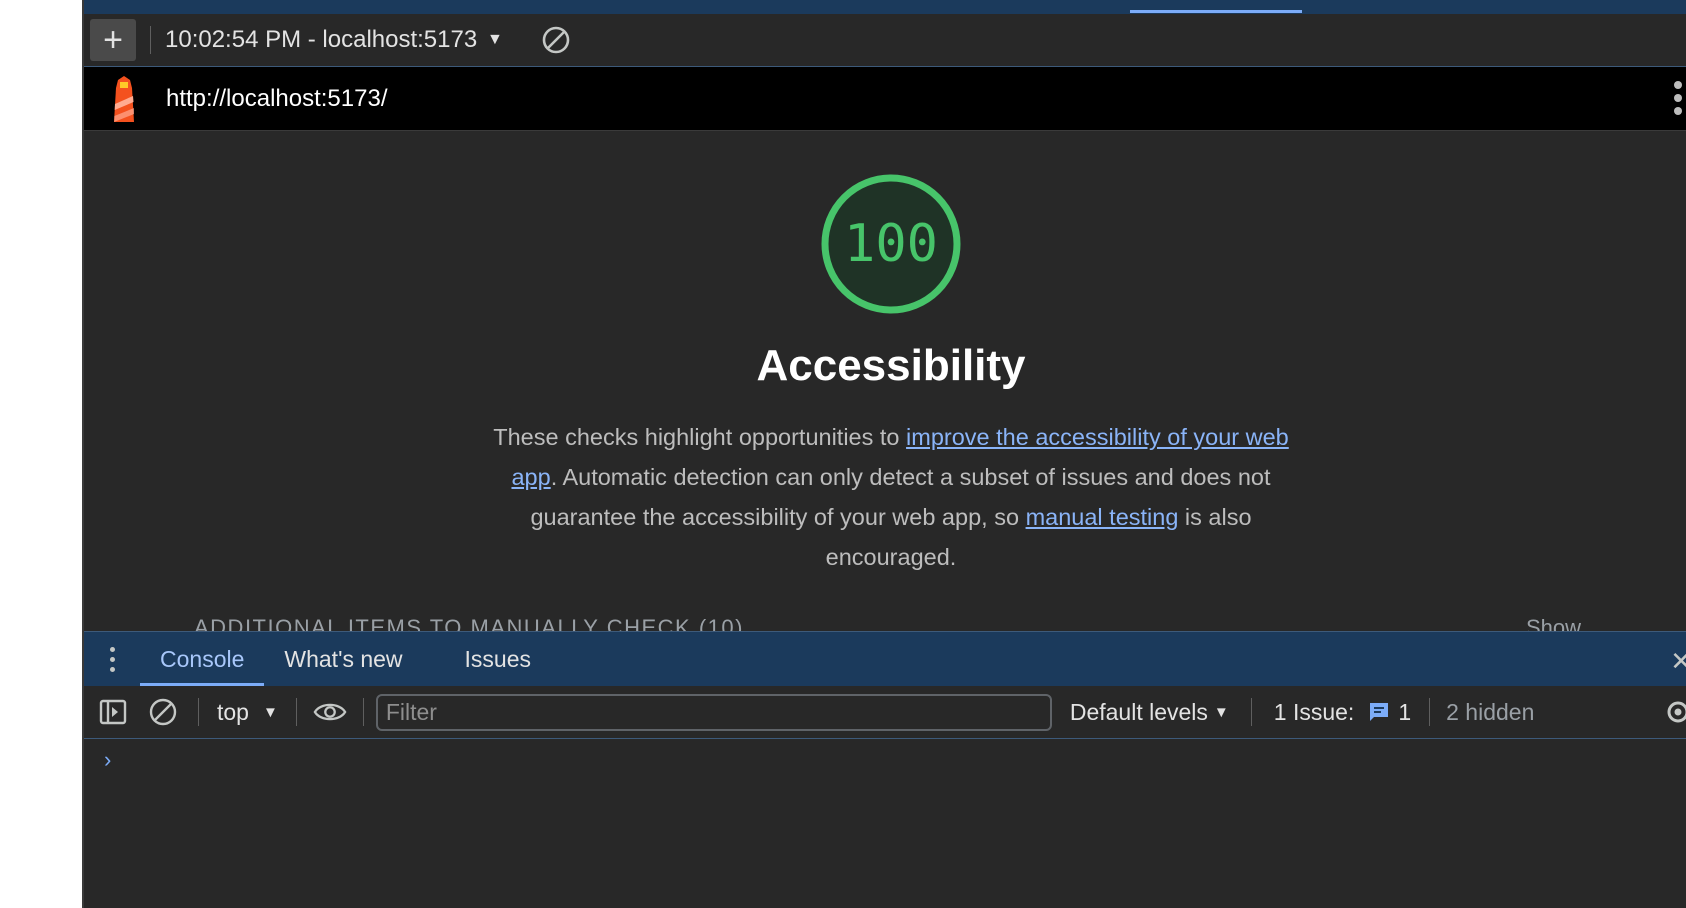  Describe the element at coordinates (1102, 517) in the screenshot. I see `manual-testing-link: manual testing` at that location.